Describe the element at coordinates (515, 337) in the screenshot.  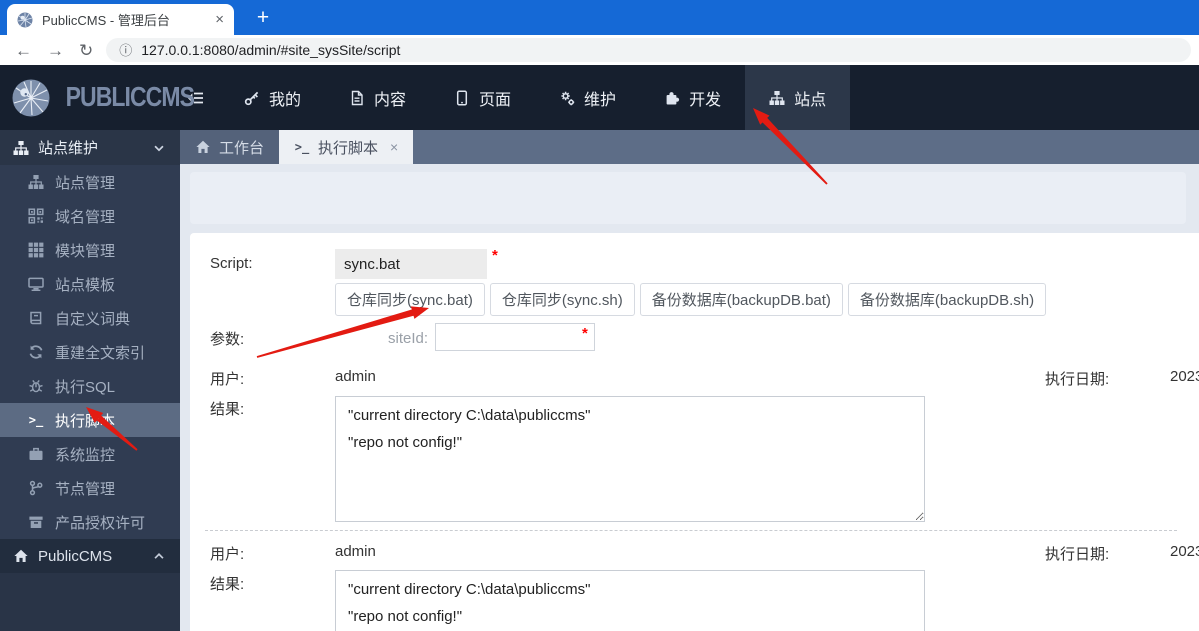
I see `param-input` at that location.